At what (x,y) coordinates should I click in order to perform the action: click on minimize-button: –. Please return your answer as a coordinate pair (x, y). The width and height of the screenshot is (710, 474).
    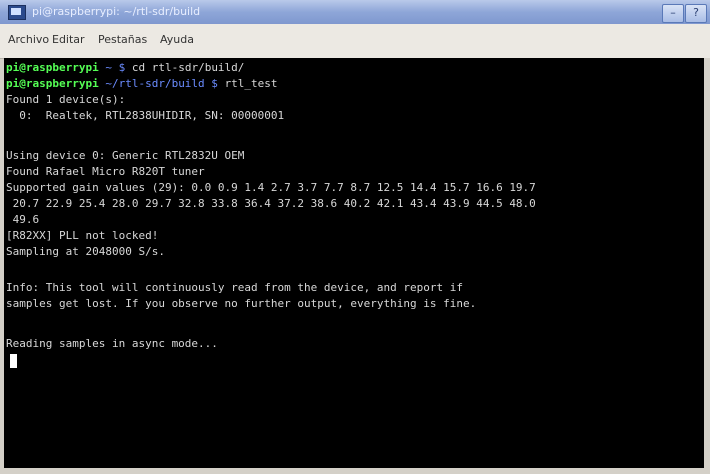
    Looking at the image, I should click on (673, 13).